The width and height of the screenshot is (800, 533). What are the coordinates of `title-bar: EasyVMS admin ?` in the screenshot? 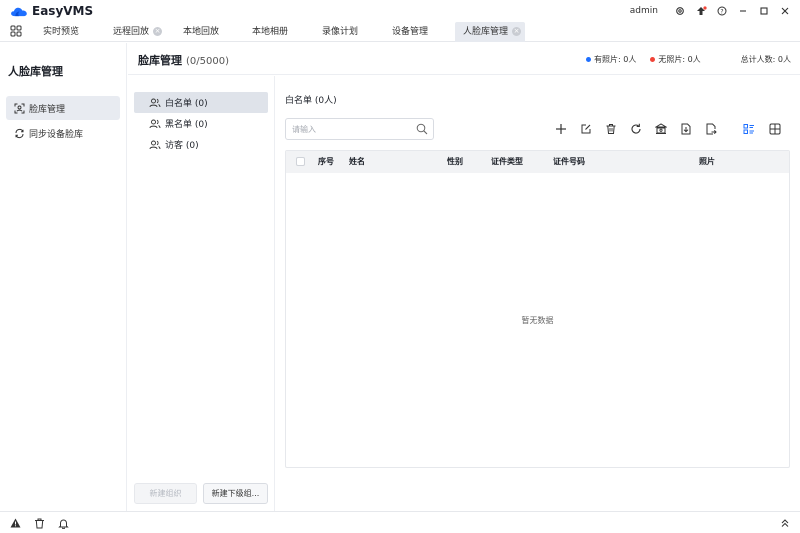 It's located at (400, 11).